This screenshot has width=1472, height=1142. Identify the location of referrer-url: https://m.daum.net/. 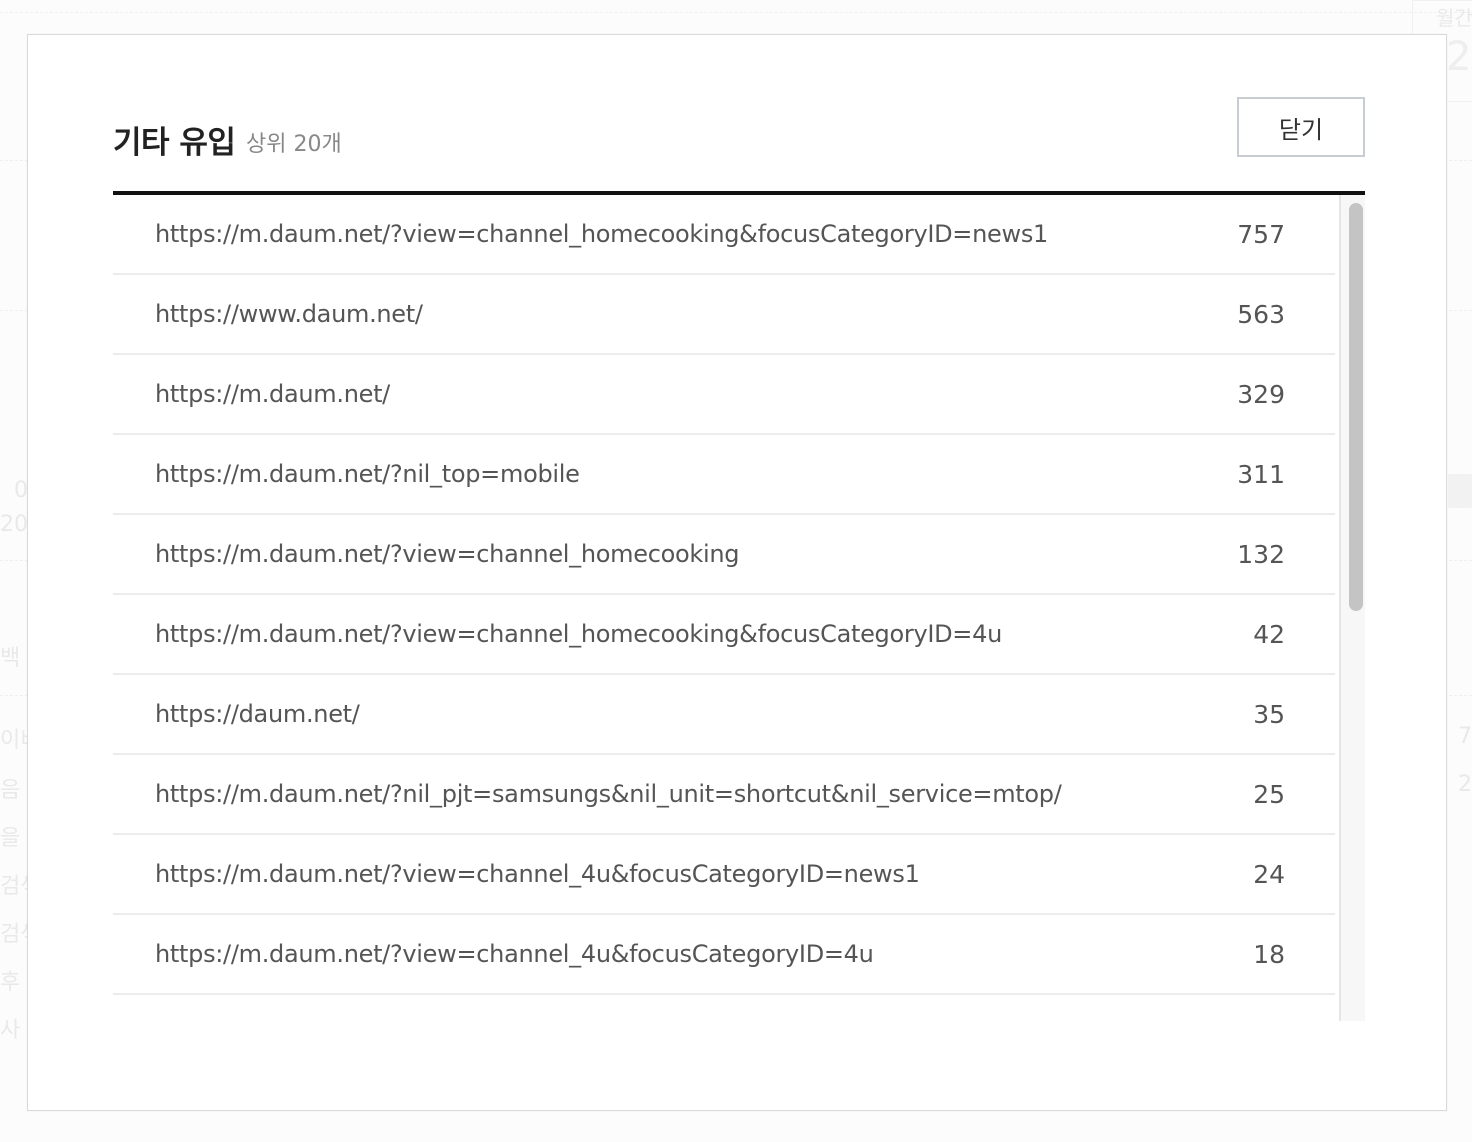
(272, 394).